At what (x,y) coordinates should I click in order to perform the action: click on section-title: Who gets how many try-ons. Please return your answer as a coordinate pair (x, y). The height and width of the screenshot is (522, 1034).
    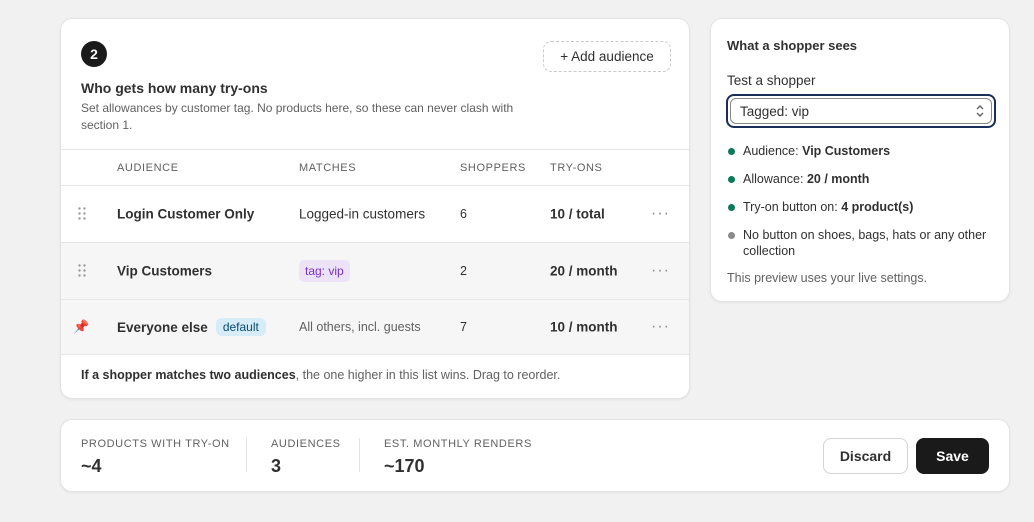
    Looking at the image, I should click on (174, 88).